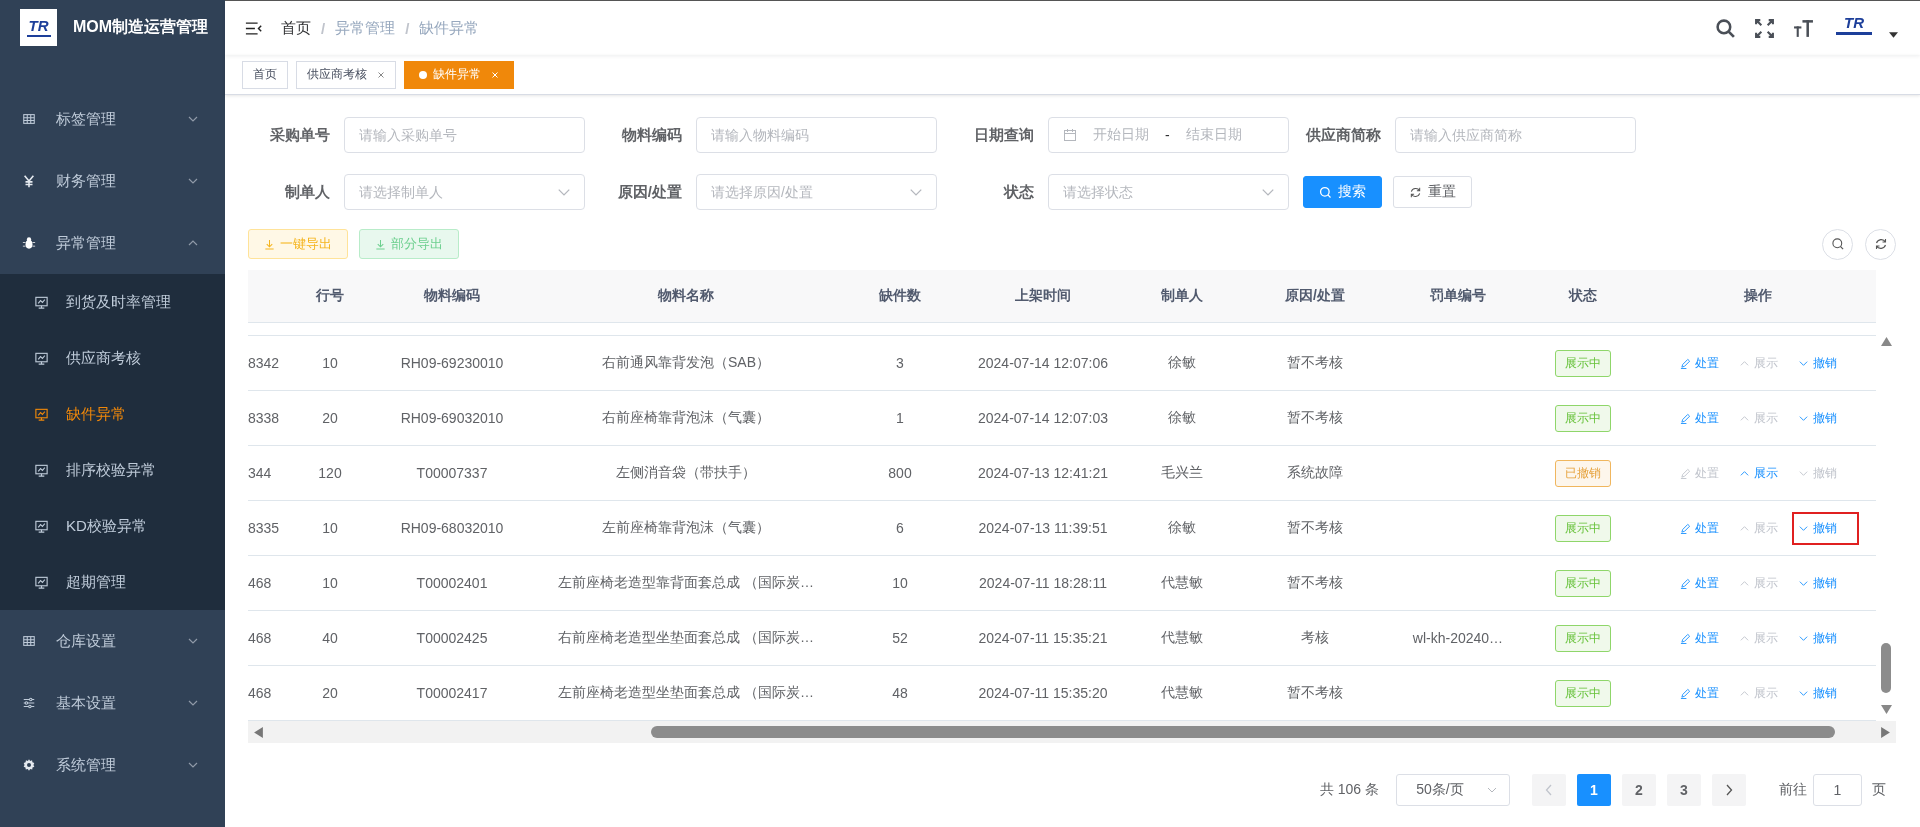 This screenshot has width=1920, height=827. Describe the element at coordinates (1803, 28) in the screenshot. I see `font-size-icon` at that location.